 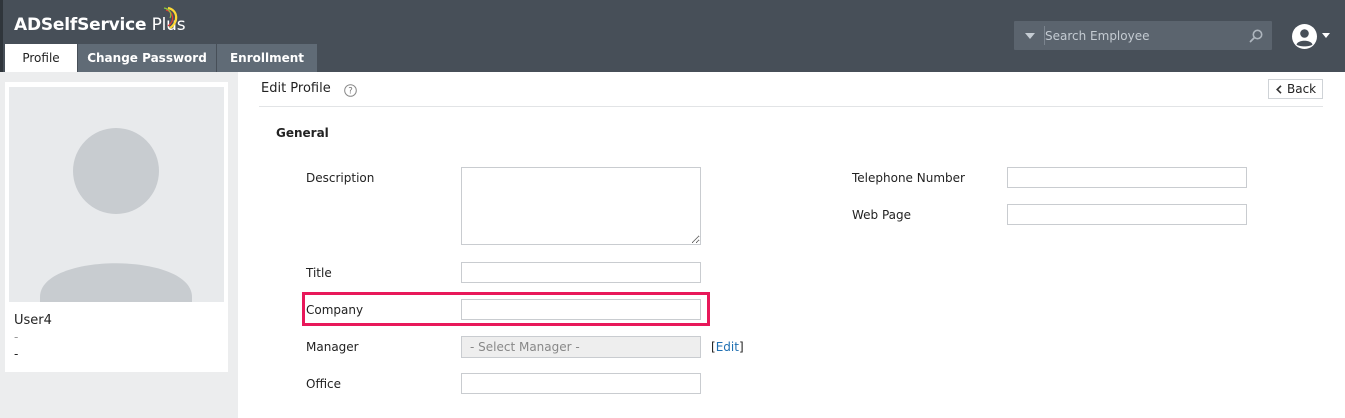 What do you see at coordinates (41, 58) in the screenshot?
I see `tab-profile: Profile` at bounding box center [41, 58].